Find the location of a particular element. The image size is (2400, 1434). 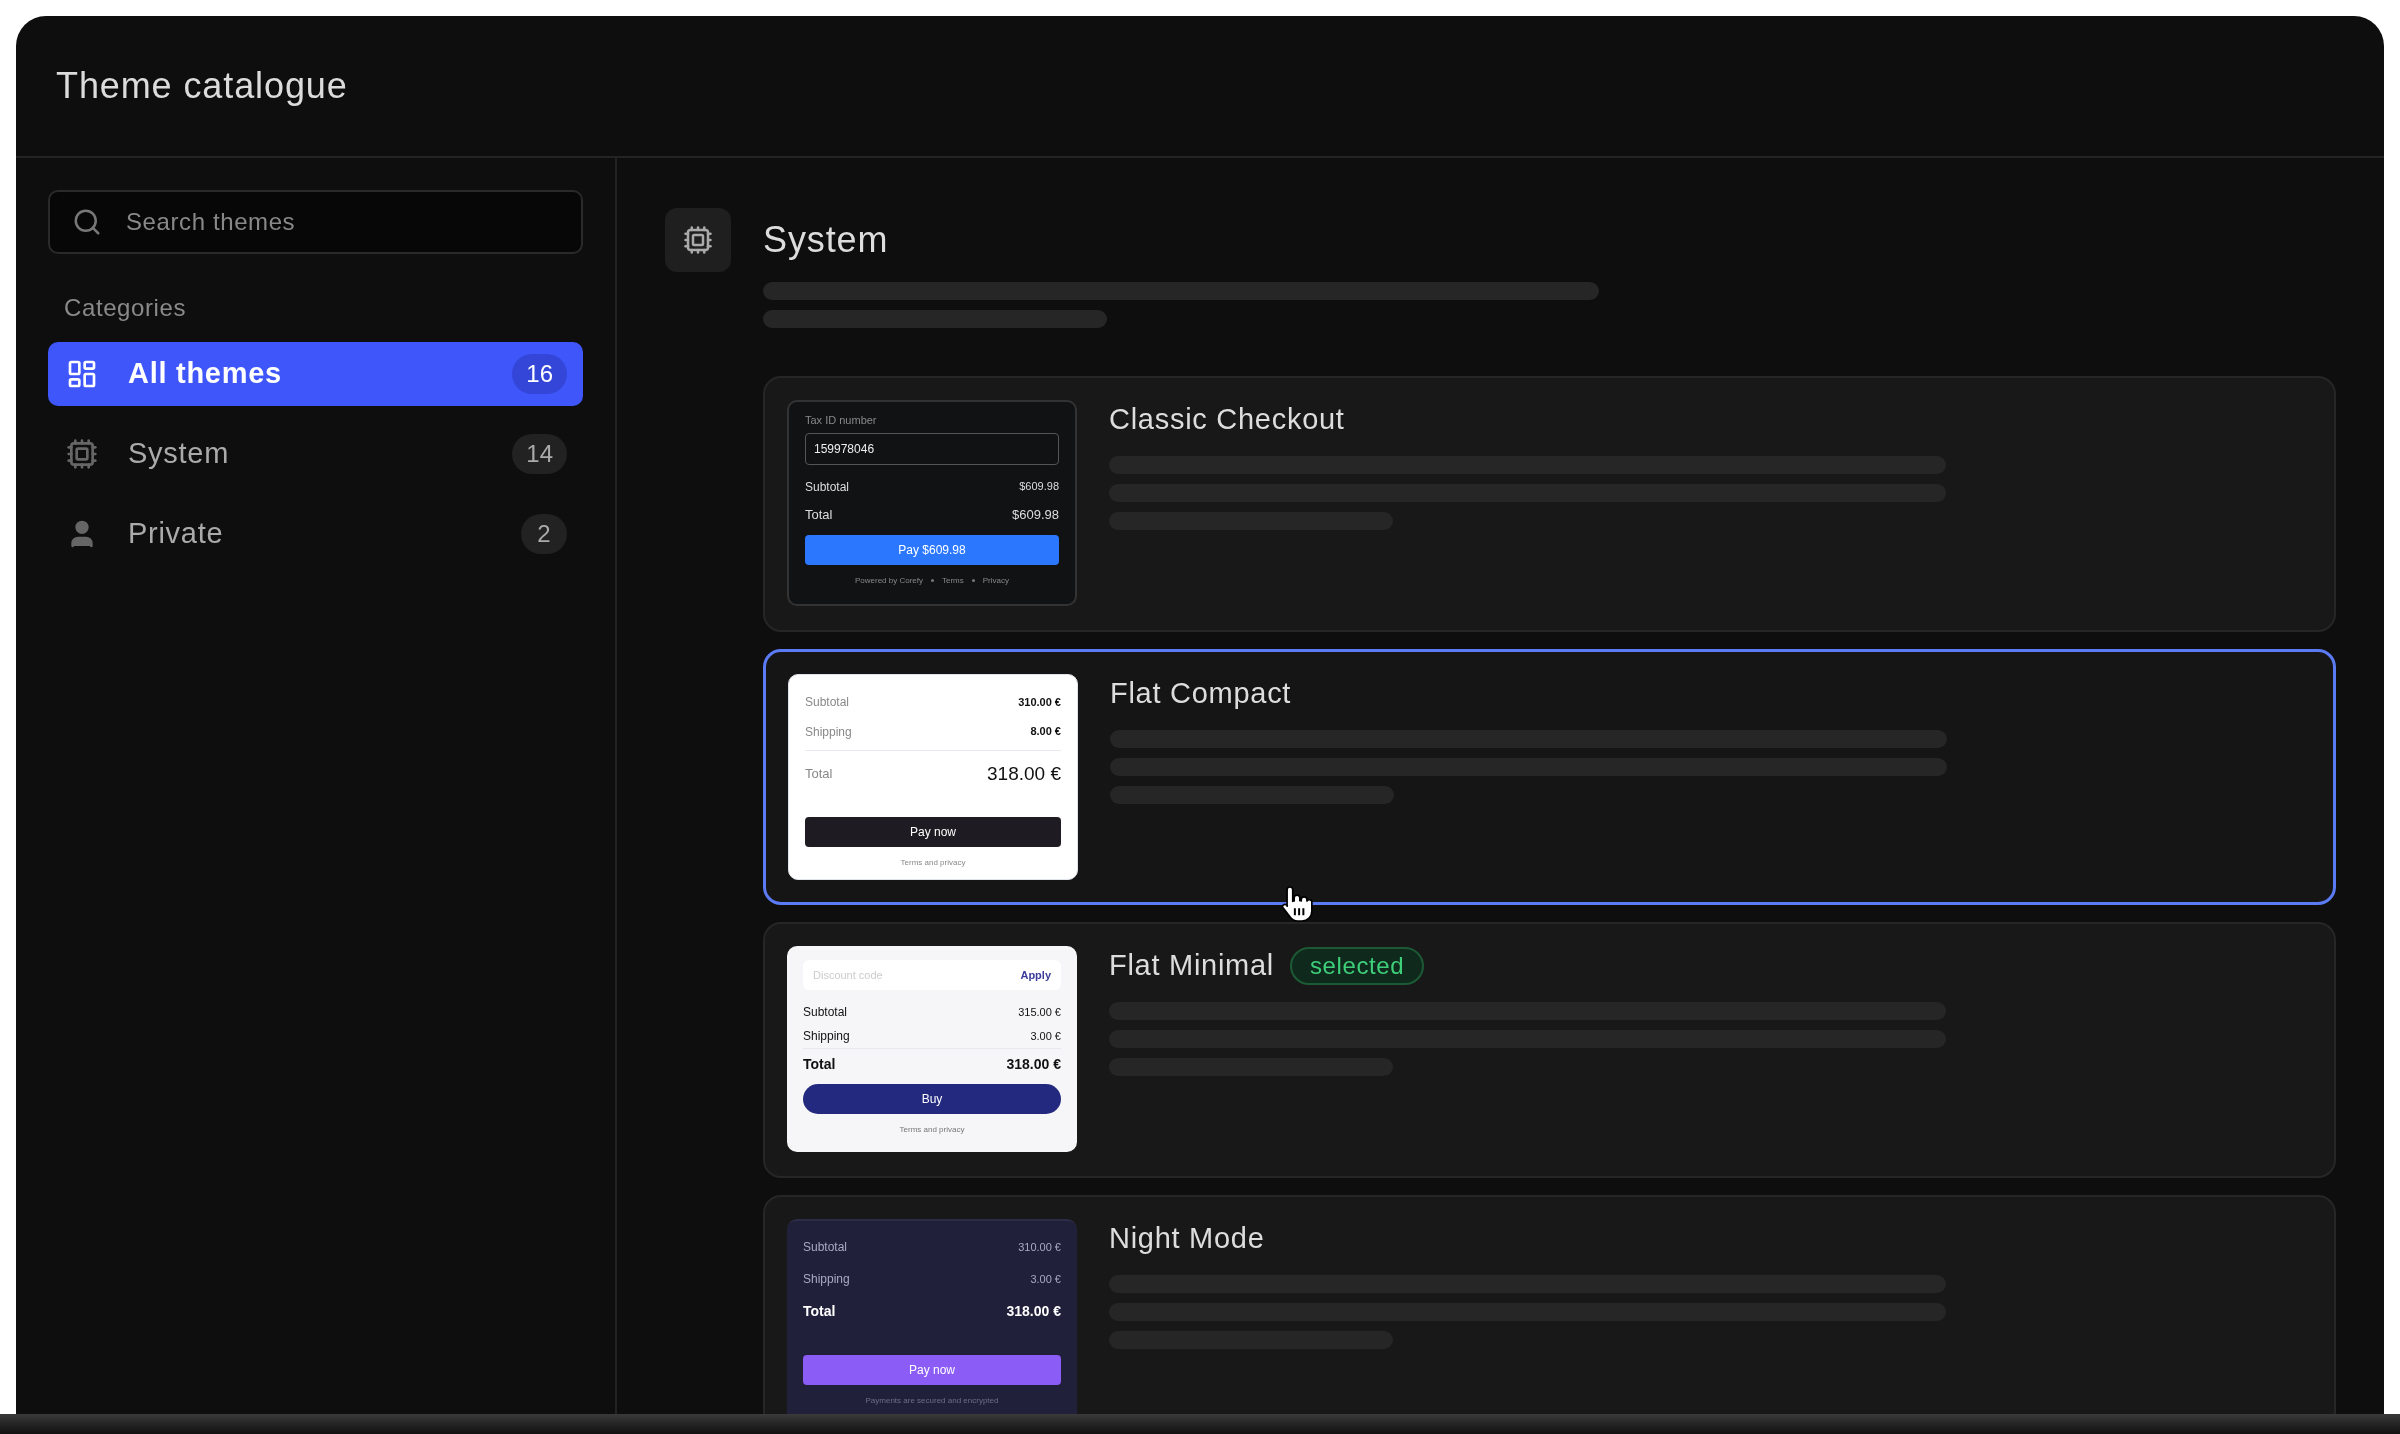

category-label: System is located at coordinates (179, 454).